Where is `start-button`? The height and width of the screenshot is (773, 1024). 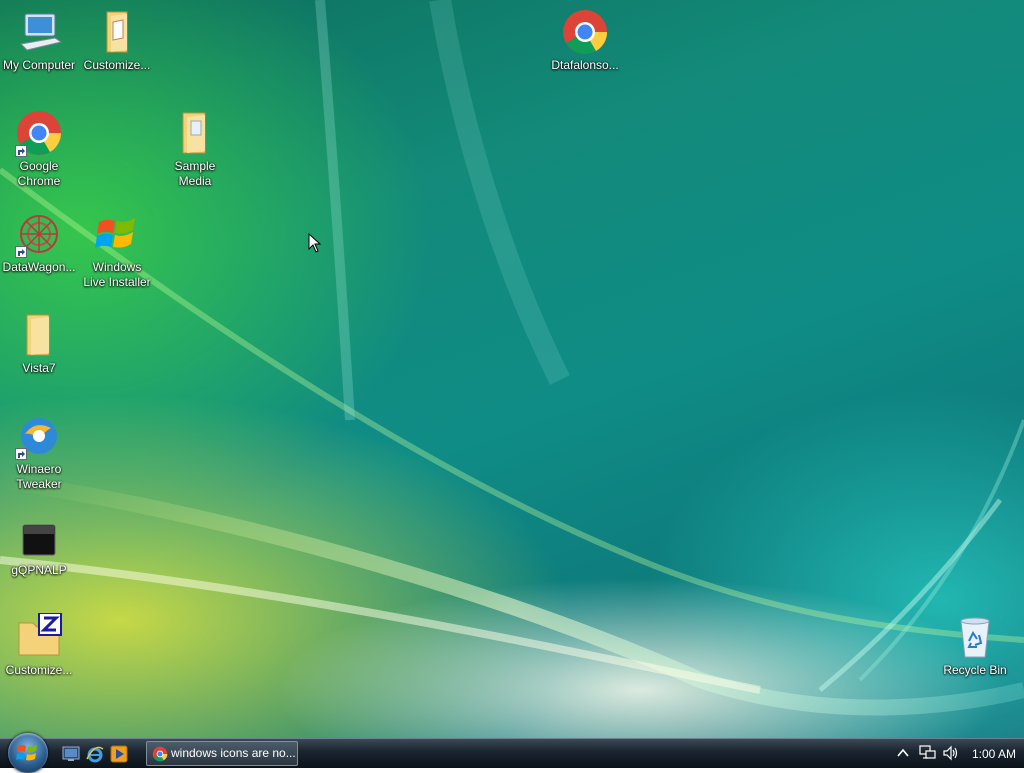 start-button is located at coordinates (28, 753).